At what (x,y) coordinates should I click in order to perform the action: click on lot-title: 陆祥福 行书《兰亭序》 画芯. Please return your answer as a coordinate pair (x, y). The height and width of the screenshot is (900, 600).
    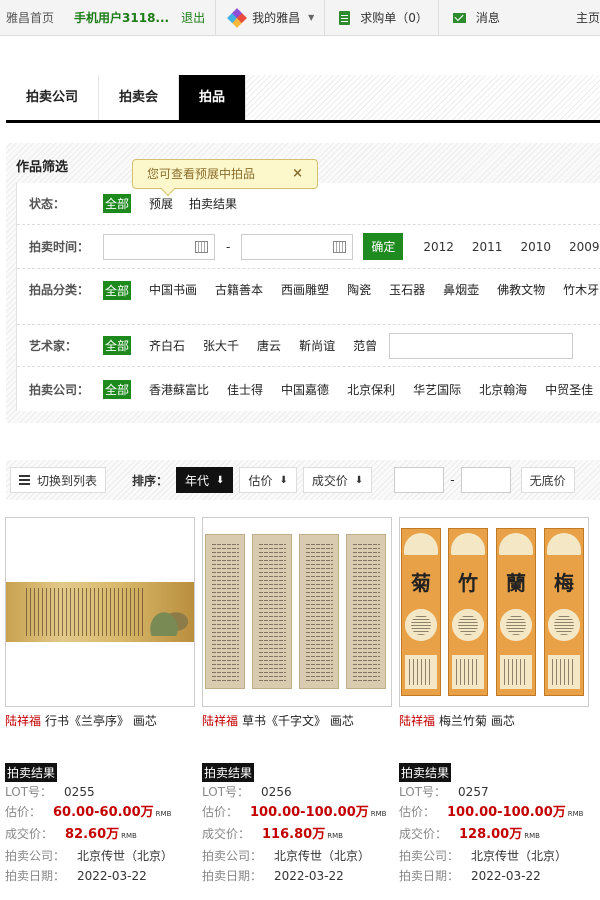
    Looking at the image, I should click on (100, 720).